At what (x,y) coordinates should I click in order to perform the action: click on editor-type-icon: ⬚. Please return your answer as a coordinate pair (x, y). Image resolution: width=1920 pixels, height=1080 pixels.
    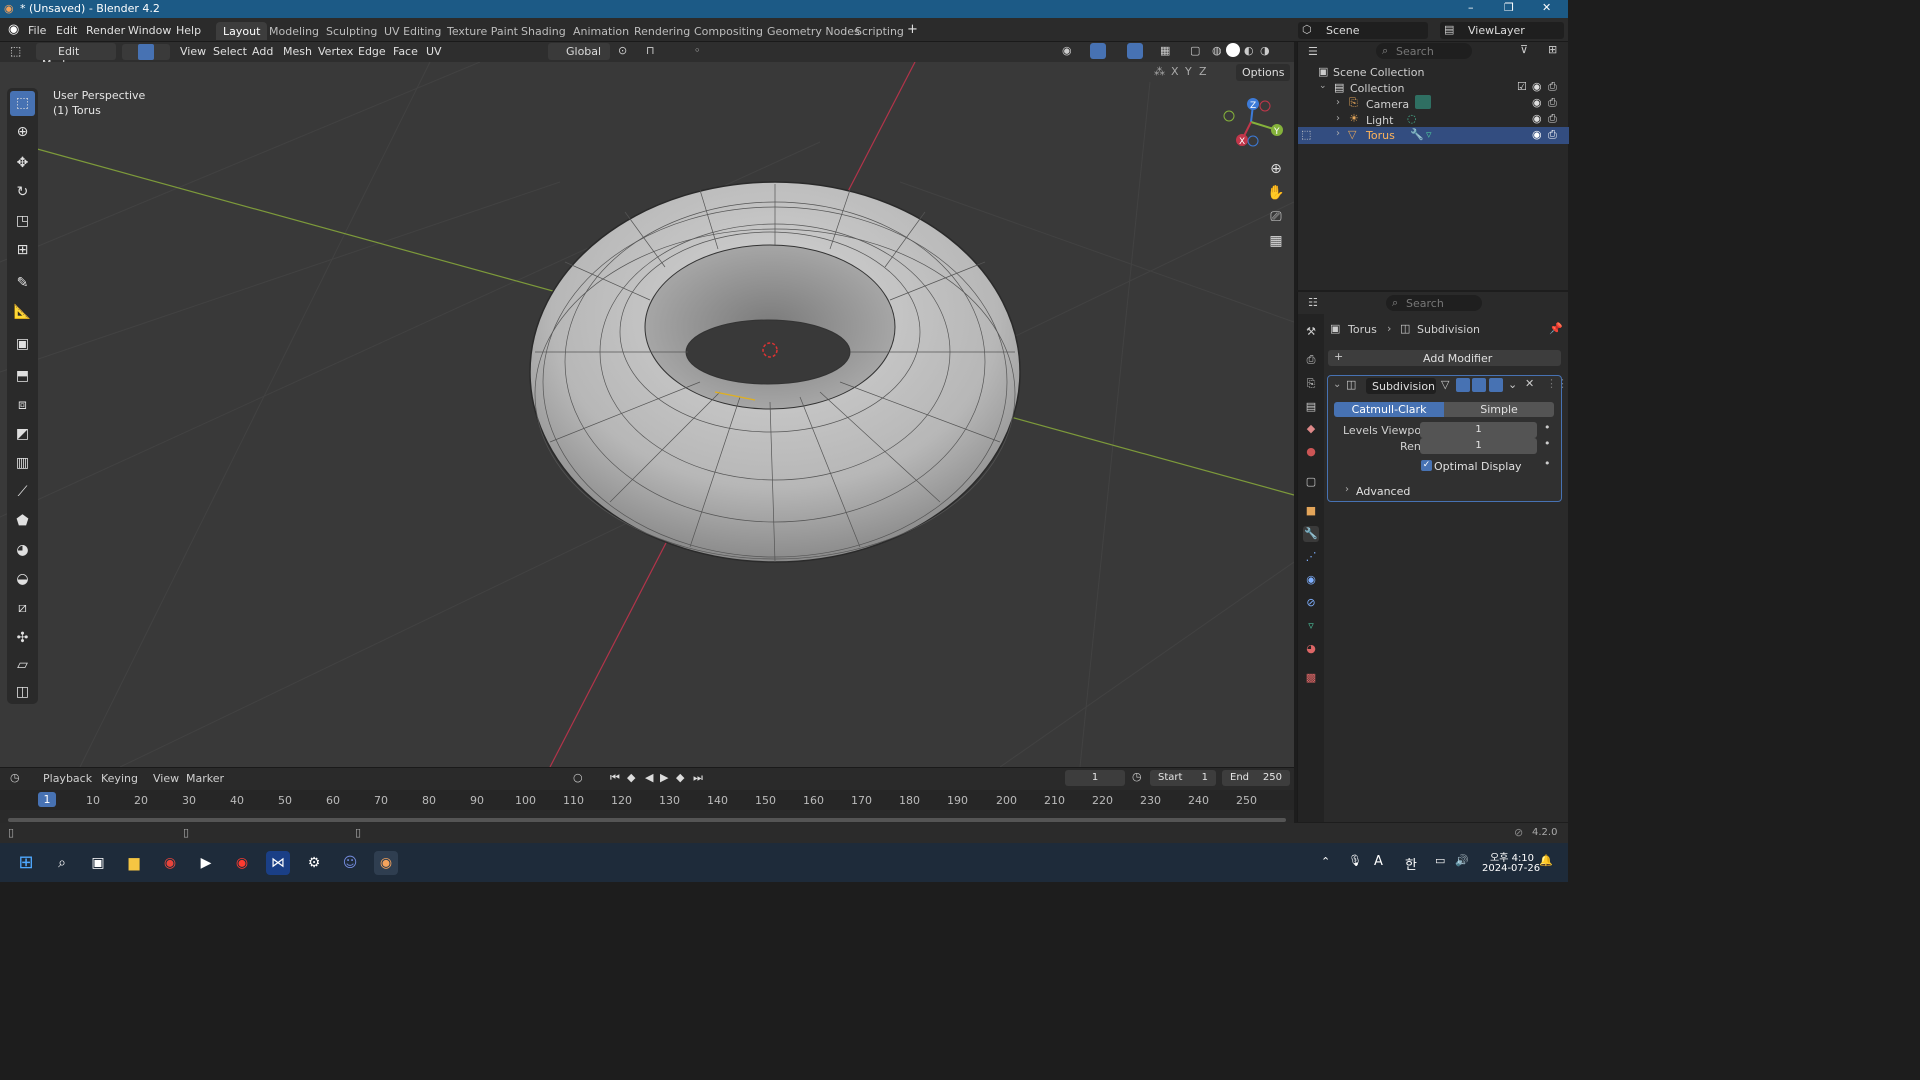
    Looking at the image, I should click on (15, 51).